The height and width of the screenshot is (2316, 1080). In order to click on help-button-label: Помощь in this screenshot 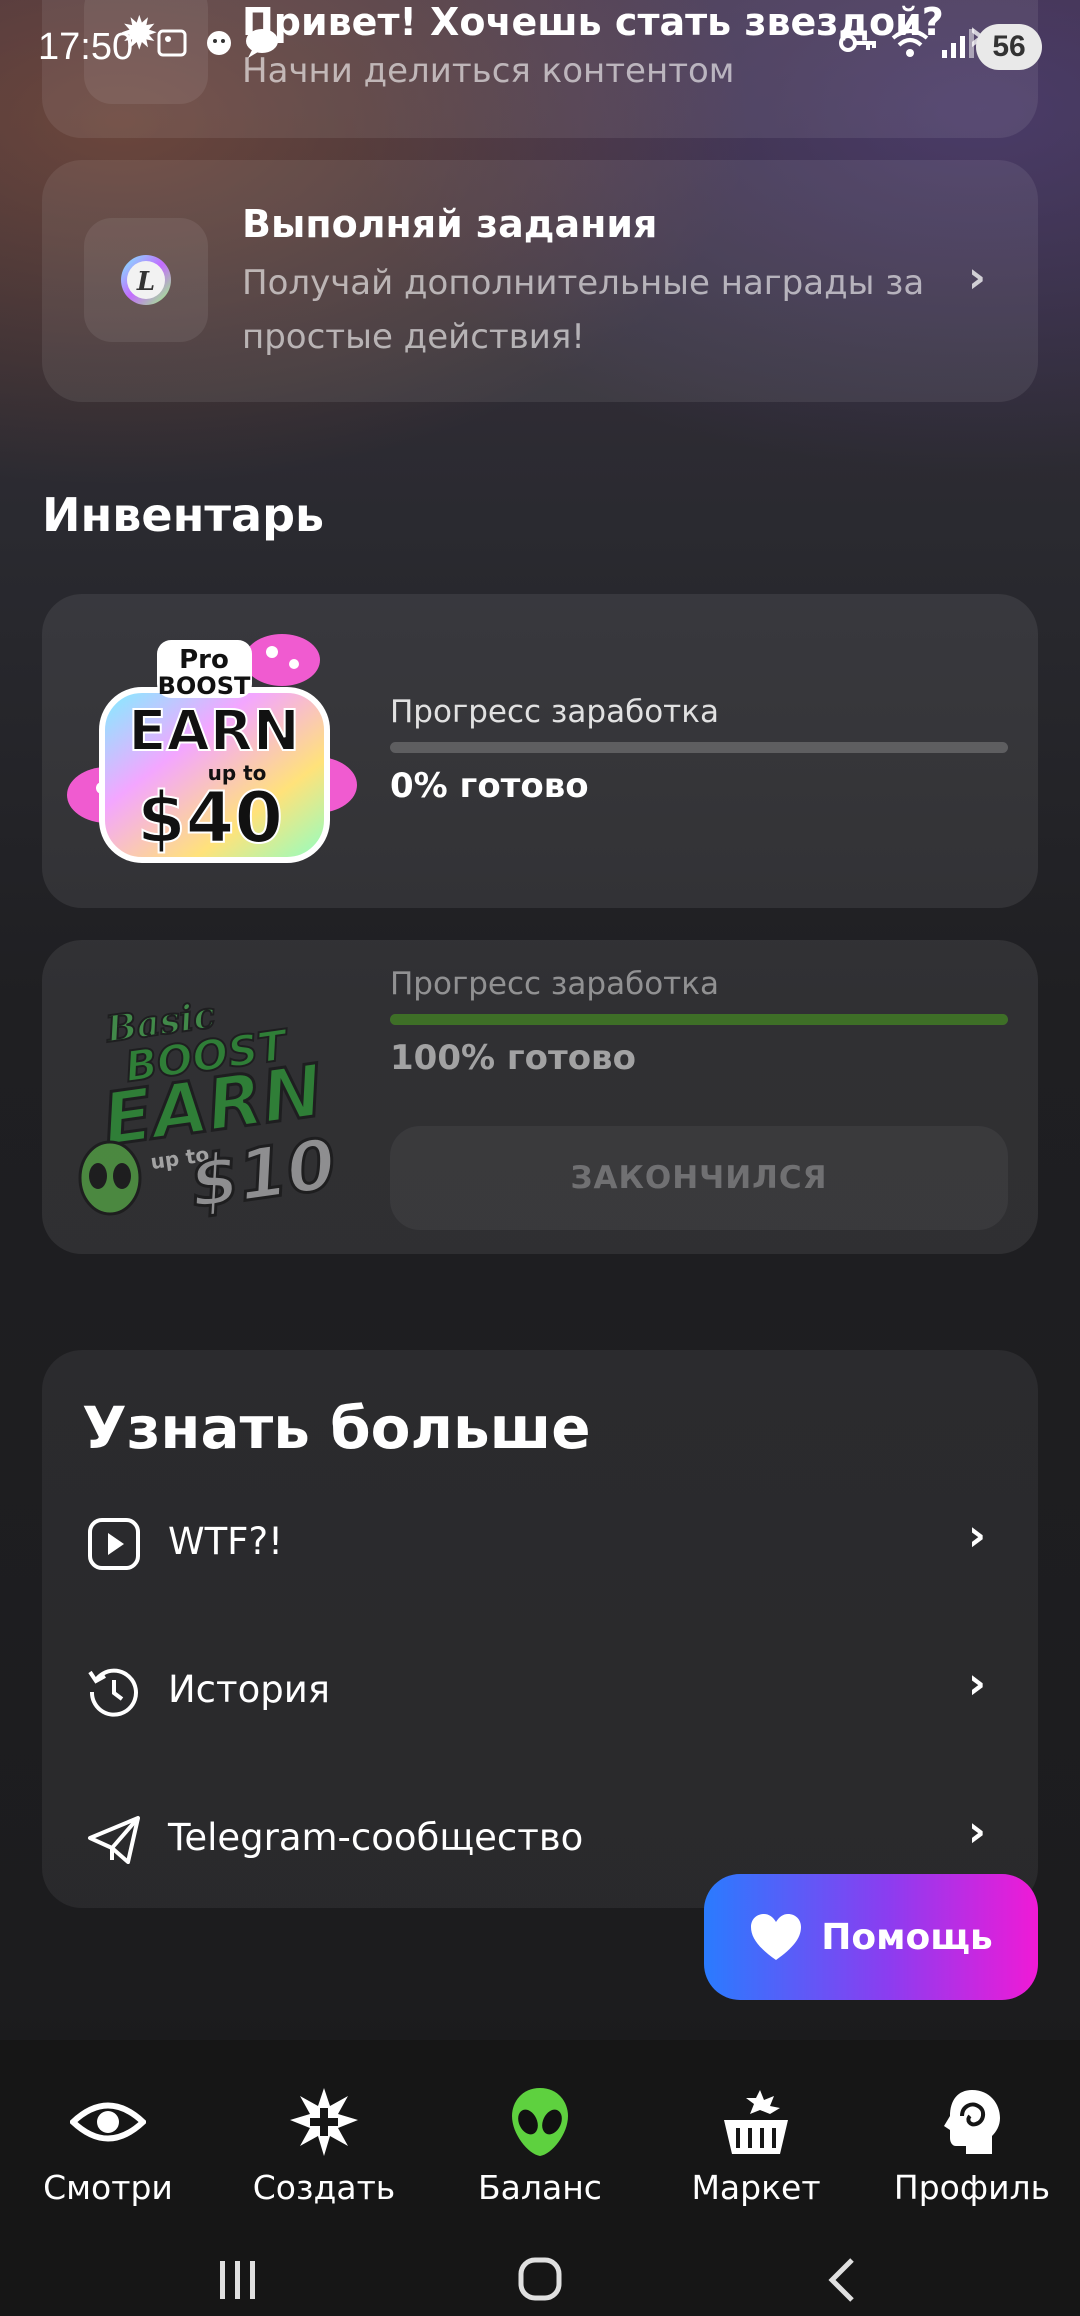, I will do `click(907, 1937)`.